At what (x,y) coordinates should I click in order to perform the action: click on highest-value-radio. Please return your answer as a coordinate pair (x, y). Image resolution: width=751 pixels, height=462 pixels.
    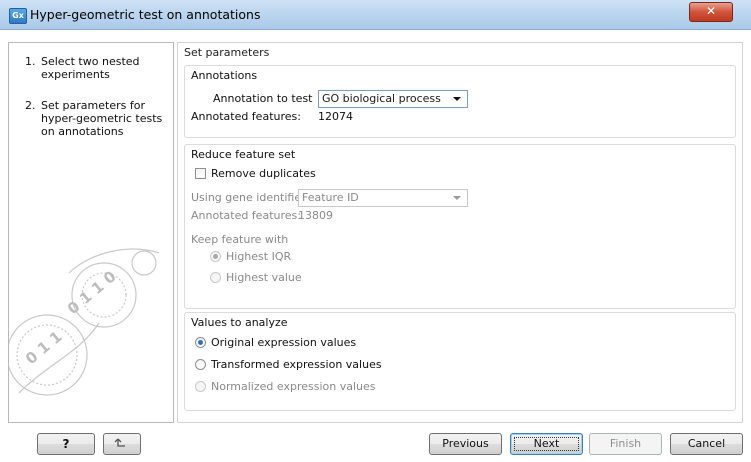
    Looking at the image, I should click on (215, 277).